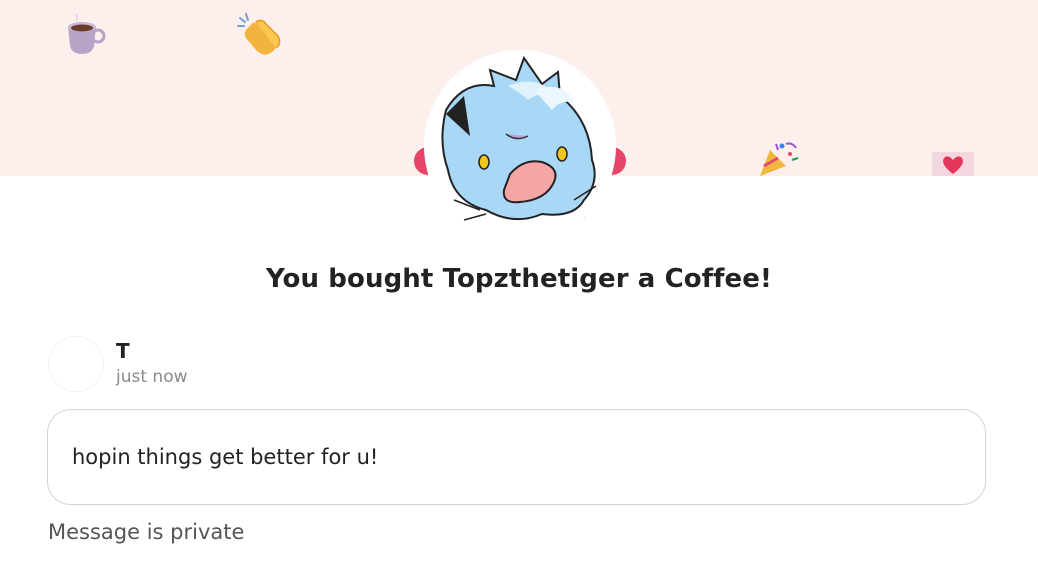 This screenshot has width=1038, height=577. Describe the element at coordinates (87, 33) in the screenshot. I see `coffee-cup-icon` at that location.